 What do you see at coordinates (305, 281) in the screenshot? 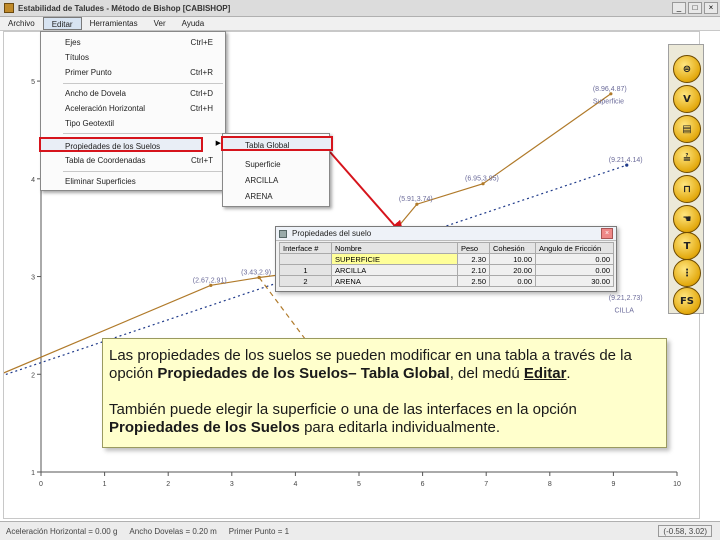
I see `row-id: 2` at bounding box center [305, 281].